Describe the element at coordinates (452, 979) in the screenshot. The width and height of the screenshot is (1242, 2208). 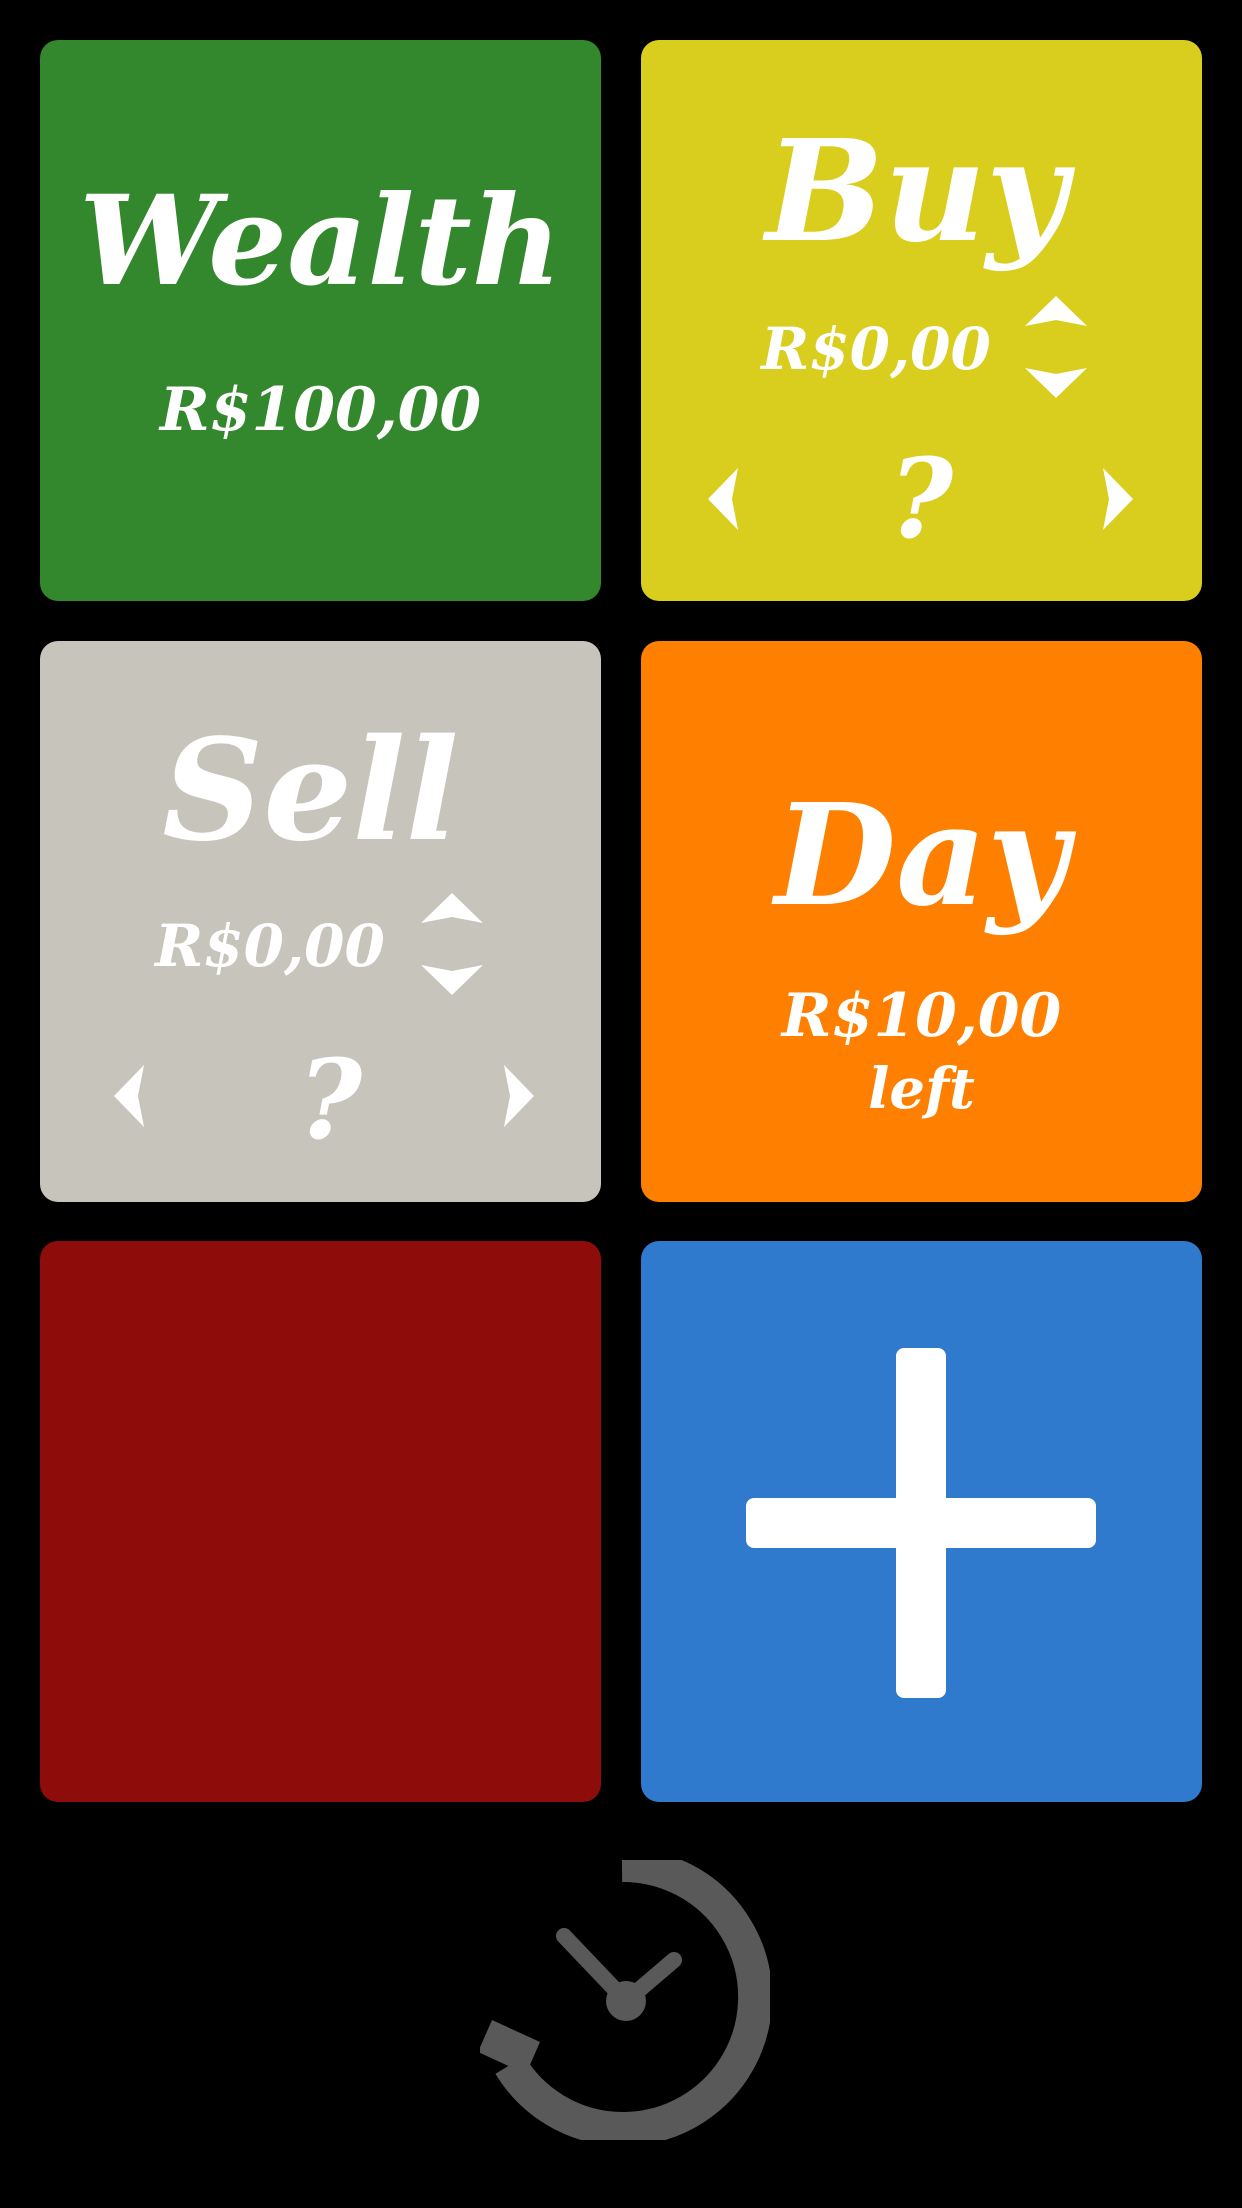
I see `sell-decrease-icon` at that location.